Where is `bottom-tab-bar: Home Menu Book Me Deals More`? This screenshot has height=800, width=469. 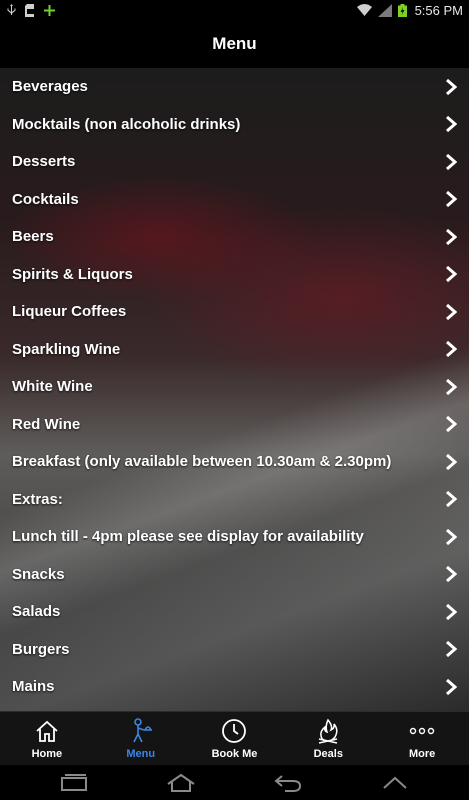 bottom-tab-bar: Home Menu Book Me Deals More is located at coordinates (234, 738).